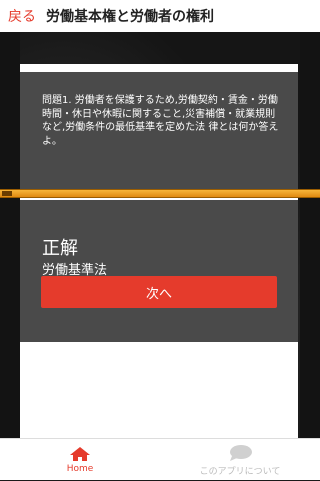 Image resolution: width=320 pixels, height=481 pixels. Describe the element at coordinates (10, 235) in the screenshot. I see `border-left` at that location.